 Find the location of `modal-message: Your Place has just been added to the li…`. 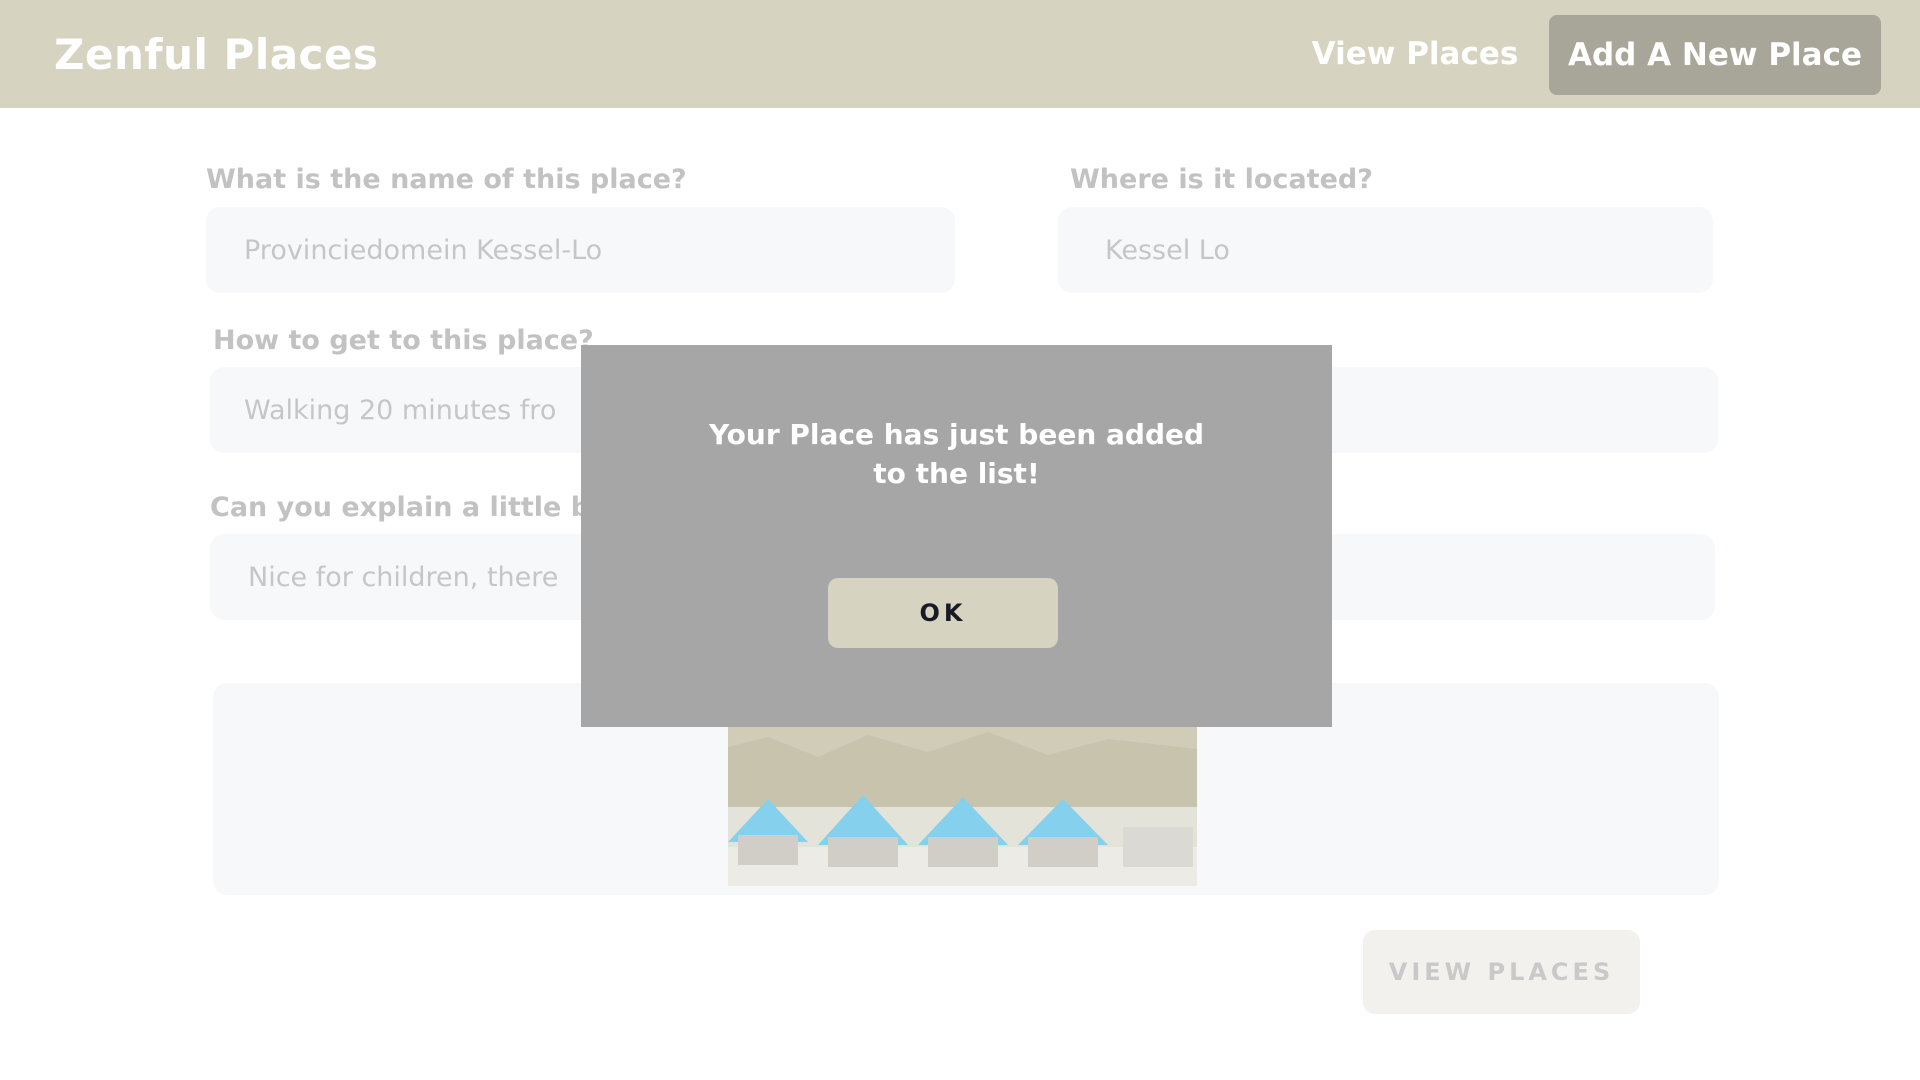

modal-message: Your Place has just been added to the li… is located at coordinates (956, 454).